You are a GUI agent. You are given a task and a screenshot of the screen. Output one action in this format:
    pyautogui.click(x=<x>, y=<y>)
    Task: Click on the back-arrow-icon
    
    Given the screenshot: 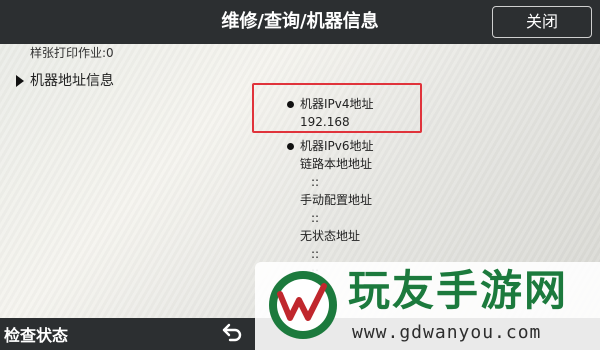 What is the action you would take?
    pyautogui.click(x=232, y=333)
    